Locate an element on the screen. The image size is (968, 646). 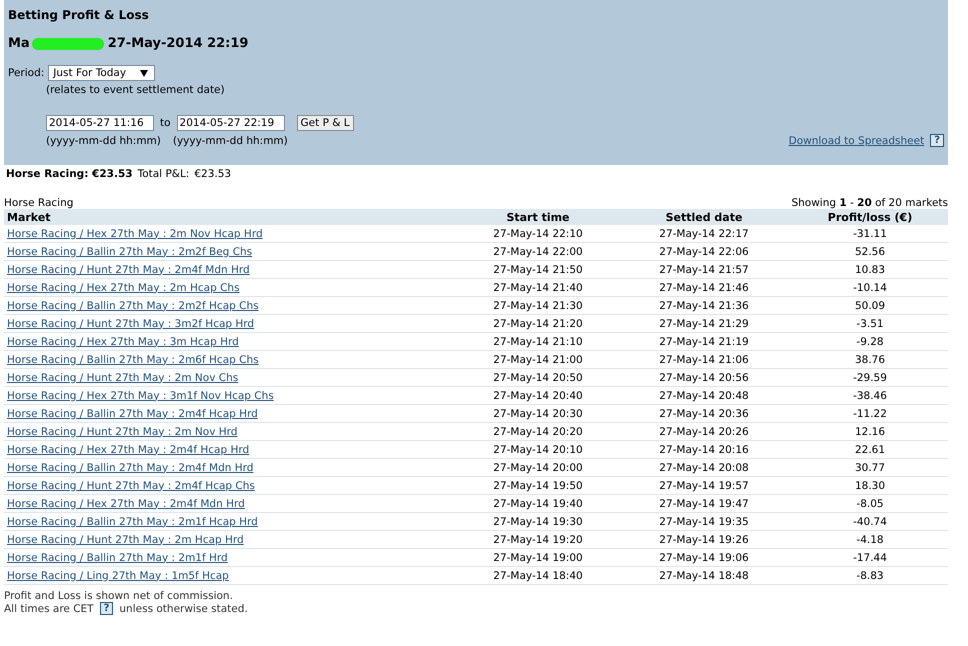
table-cell: 27-May-14 19:50 is located at coordinates (538, 485).